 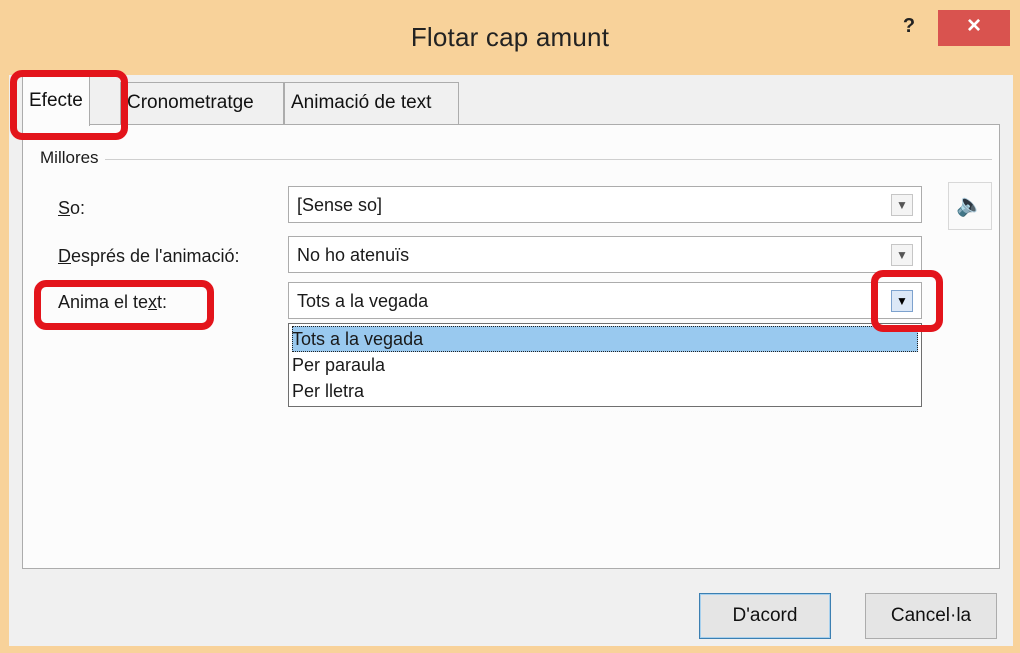 I want to click on after-animation-value: No ho atenuïs, so click(x=353, y=255).